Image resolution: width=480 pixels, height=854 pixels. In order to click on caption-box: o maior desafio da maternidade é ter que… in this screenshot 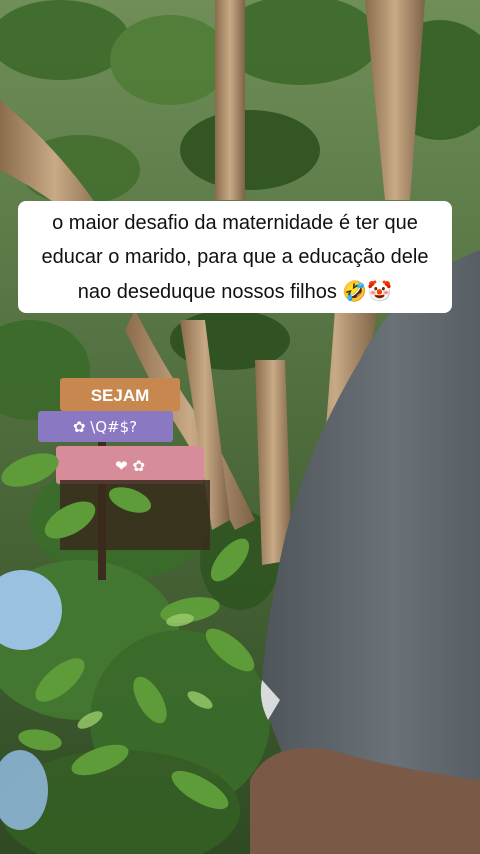, I will do `click(235, 257)`.